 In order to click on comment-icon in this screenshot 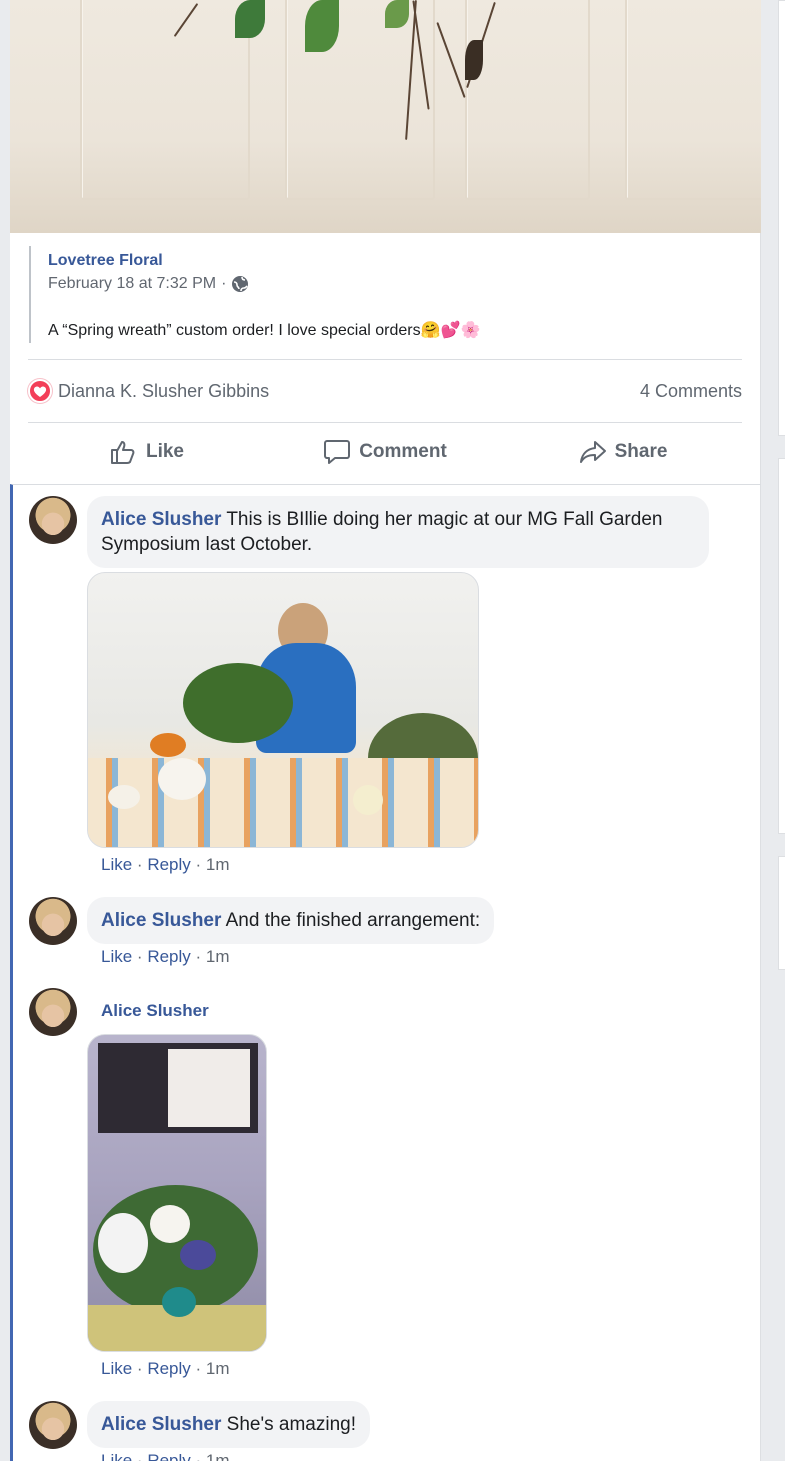, I will do `click(337, 452)`.